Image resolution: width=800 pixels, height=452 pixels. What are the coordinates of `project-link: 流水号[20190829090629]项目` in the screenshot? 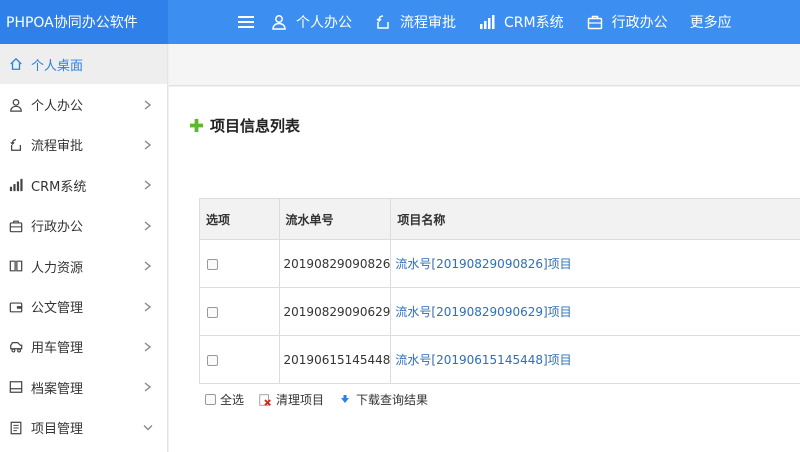 It's located at (483, 312).